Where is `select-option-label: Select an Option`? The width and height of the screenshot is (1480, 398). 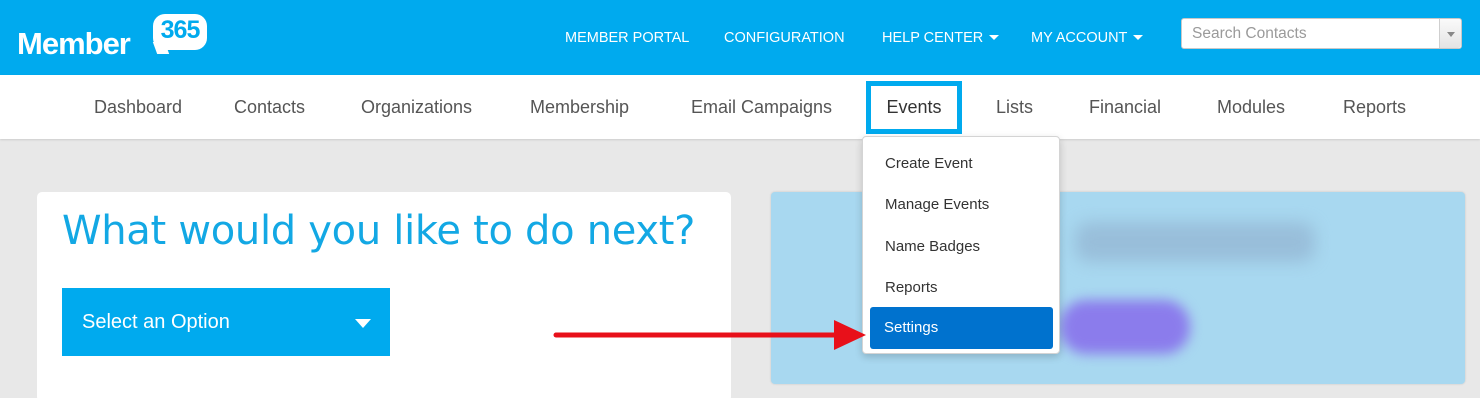
select-option-label: Select an Option is located at coordinates (156, 322).